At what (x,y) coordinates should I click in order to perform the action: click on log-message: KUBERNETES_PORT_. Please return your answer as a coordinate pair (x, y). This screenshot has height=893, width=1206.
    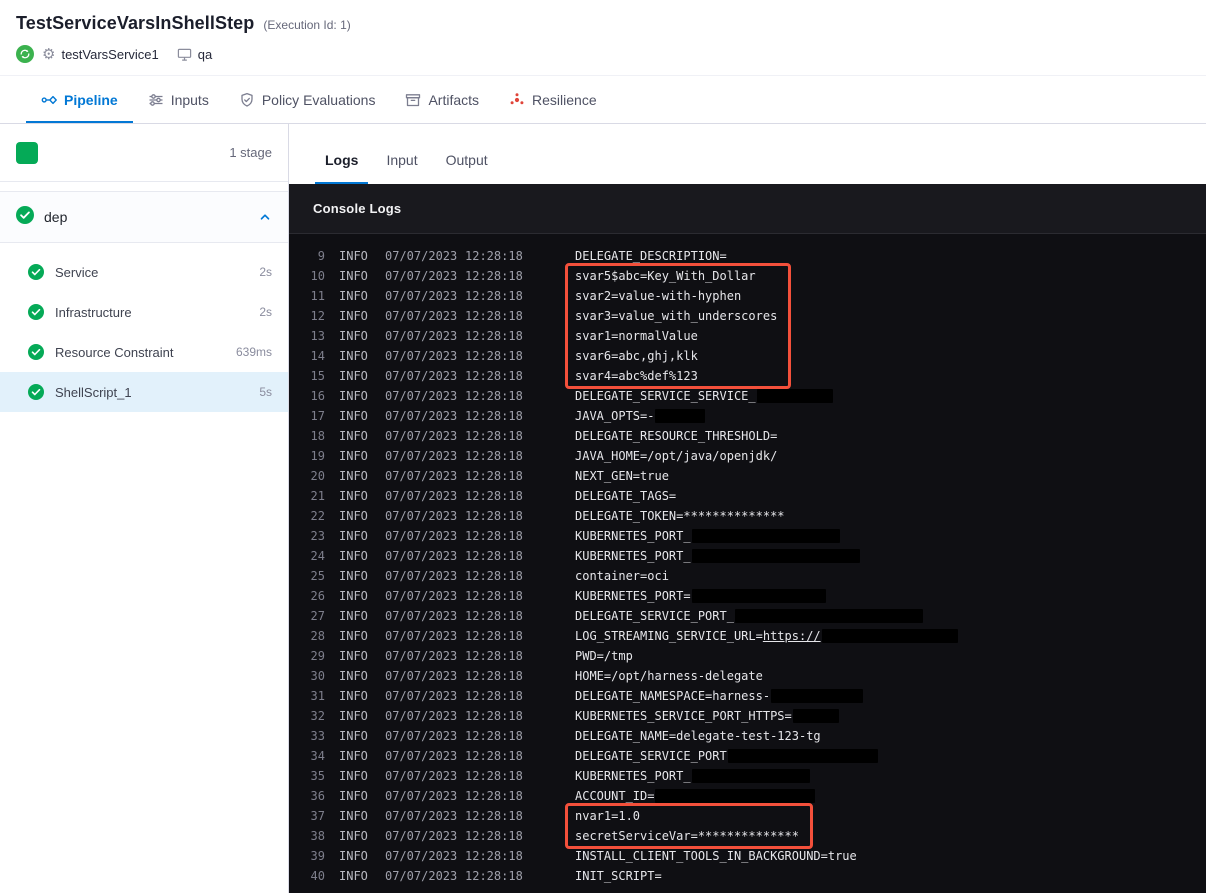
    Looking at the image, I should click on (717, 556).